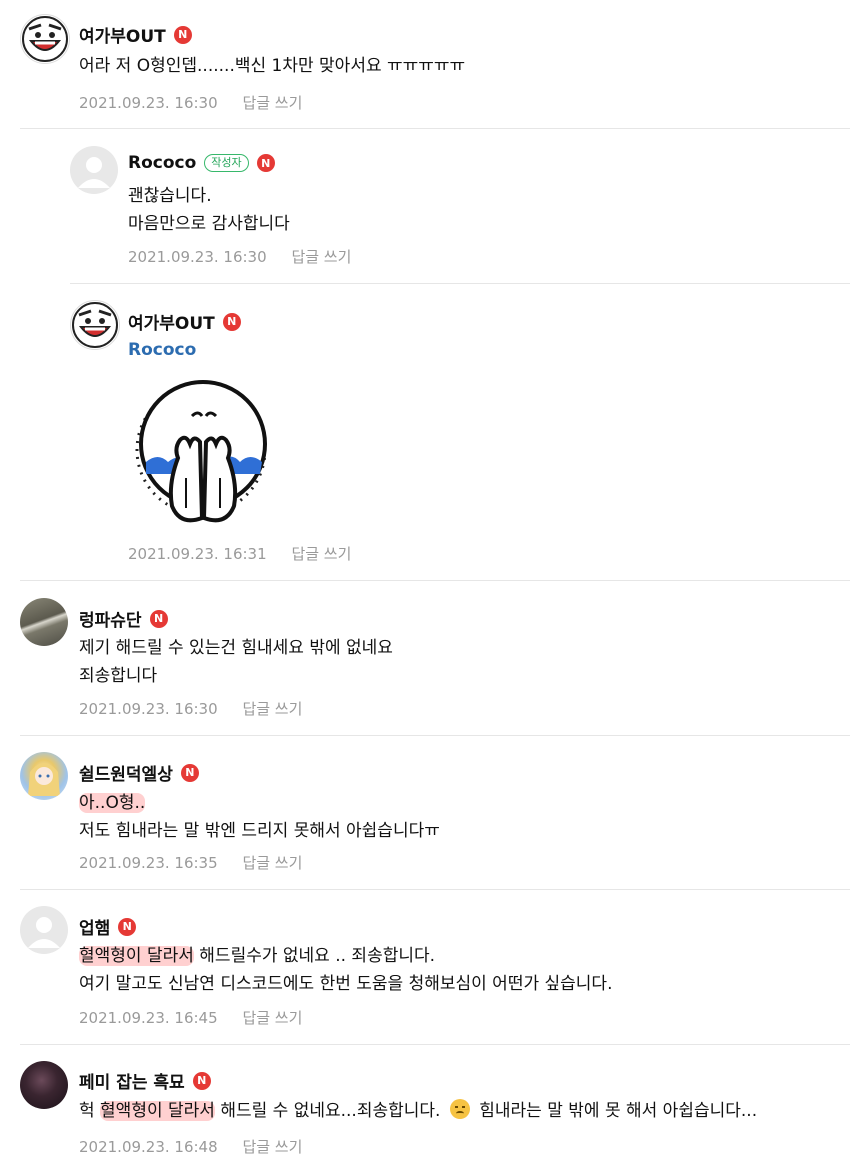  What do you see at coordinates (148, 863) in the screenshot?
I see `comment-date: 2021.09.23. 16:35` at bounding box center [148, 863].